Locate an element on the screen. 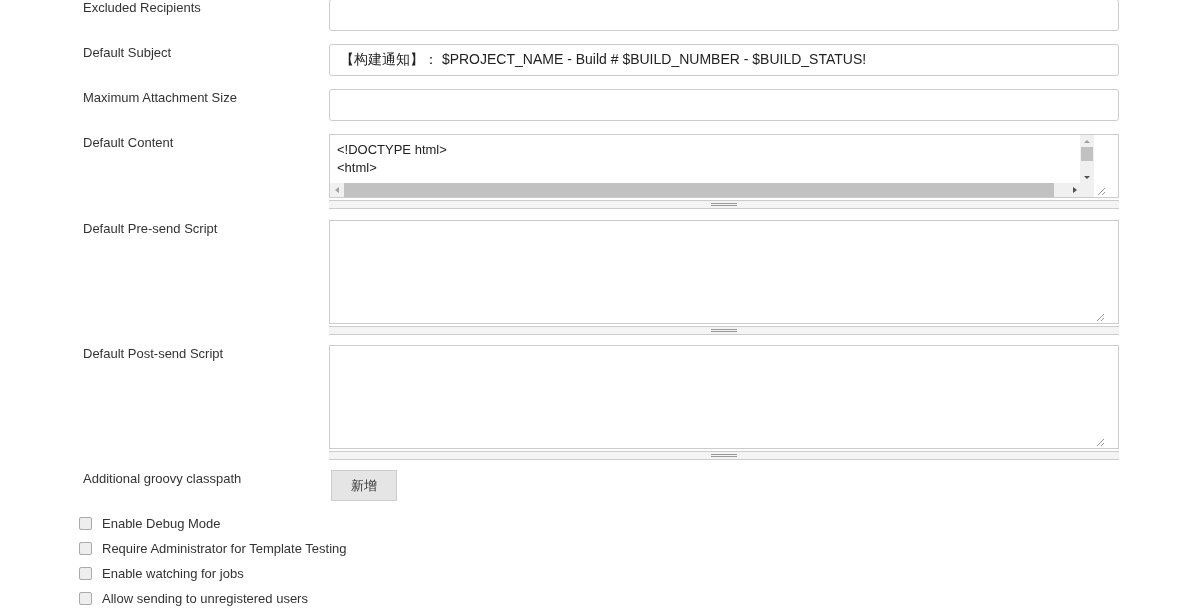 The width and height of the screenshot is (1178, 611). field-label: Excluded Recipients is located at coordinates (142, 8).